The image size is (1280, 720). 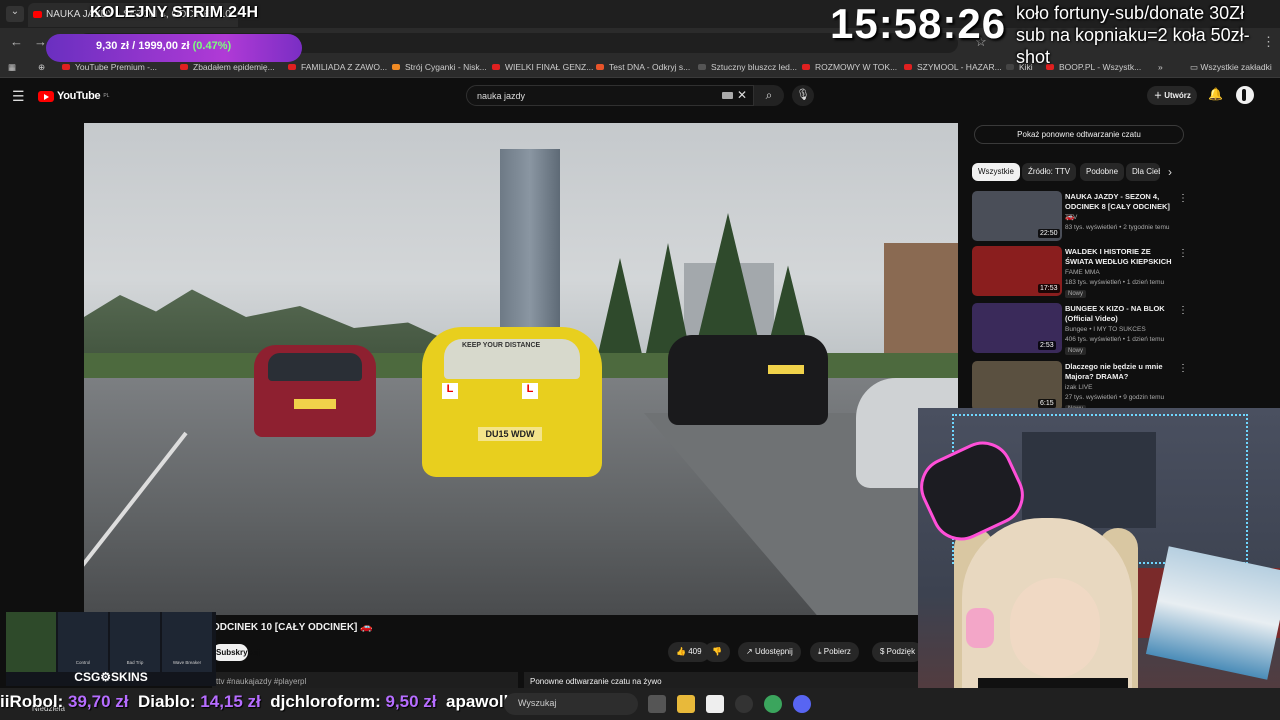 What do you see at coordinates (1102, 172) in the screenshot?
I see `chip-similar: Podobne` at bounding box center [1102, 172].